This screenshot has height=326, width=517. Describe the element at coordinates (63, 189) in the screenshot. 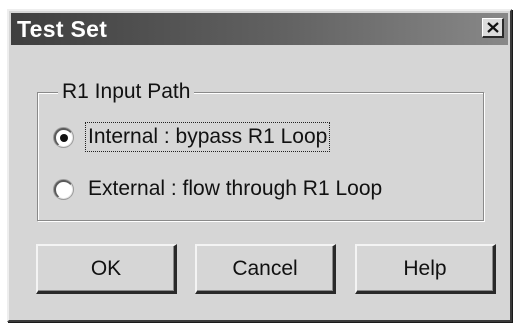

I see `radio-button-external` at that location.